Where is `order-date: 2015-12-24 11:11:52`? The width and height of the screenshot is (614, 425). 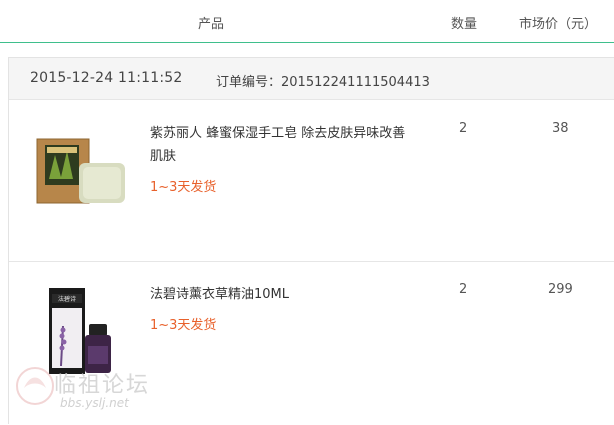
order-date: 2015-12-24 11:11:52 is located at coordinates (106, 78).